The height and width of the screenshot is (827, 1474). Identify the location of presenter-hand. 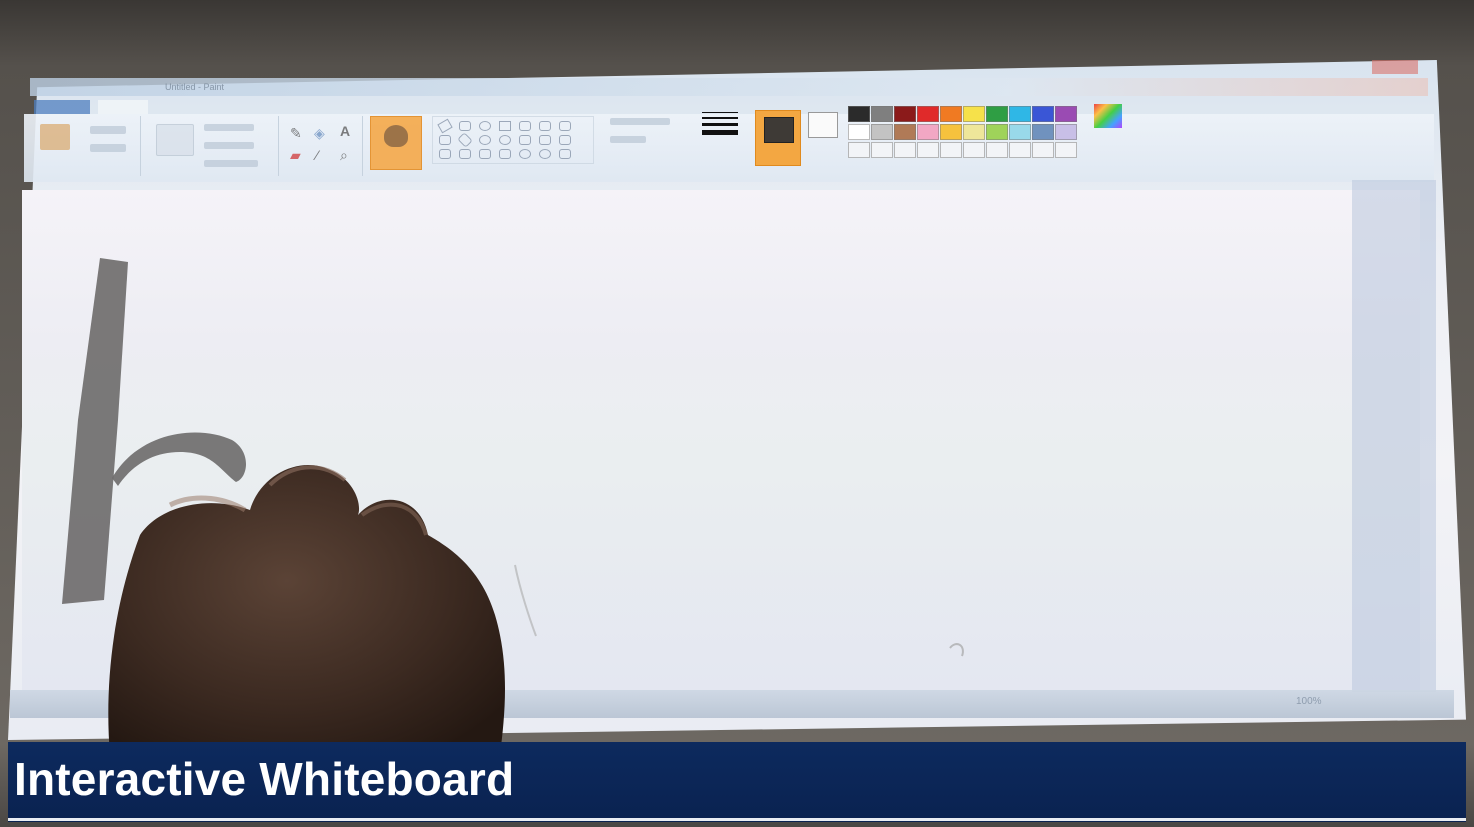
(306, 609).